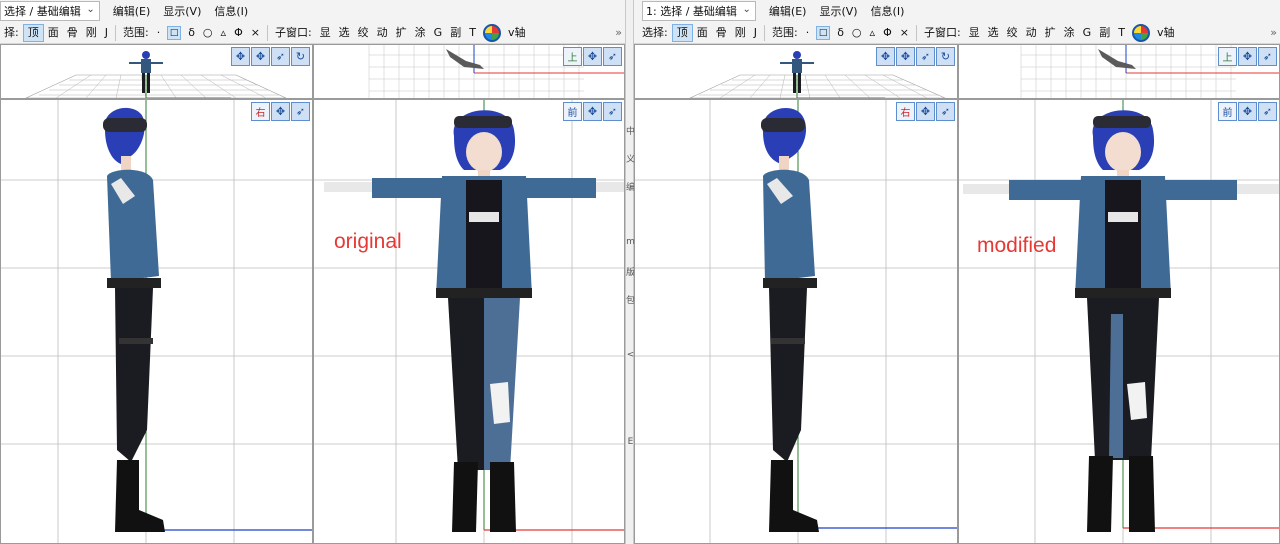 The image size is (1280, 544). I want to click on viewport-controls: 上 ✥ ➶, so click(1247, 56).